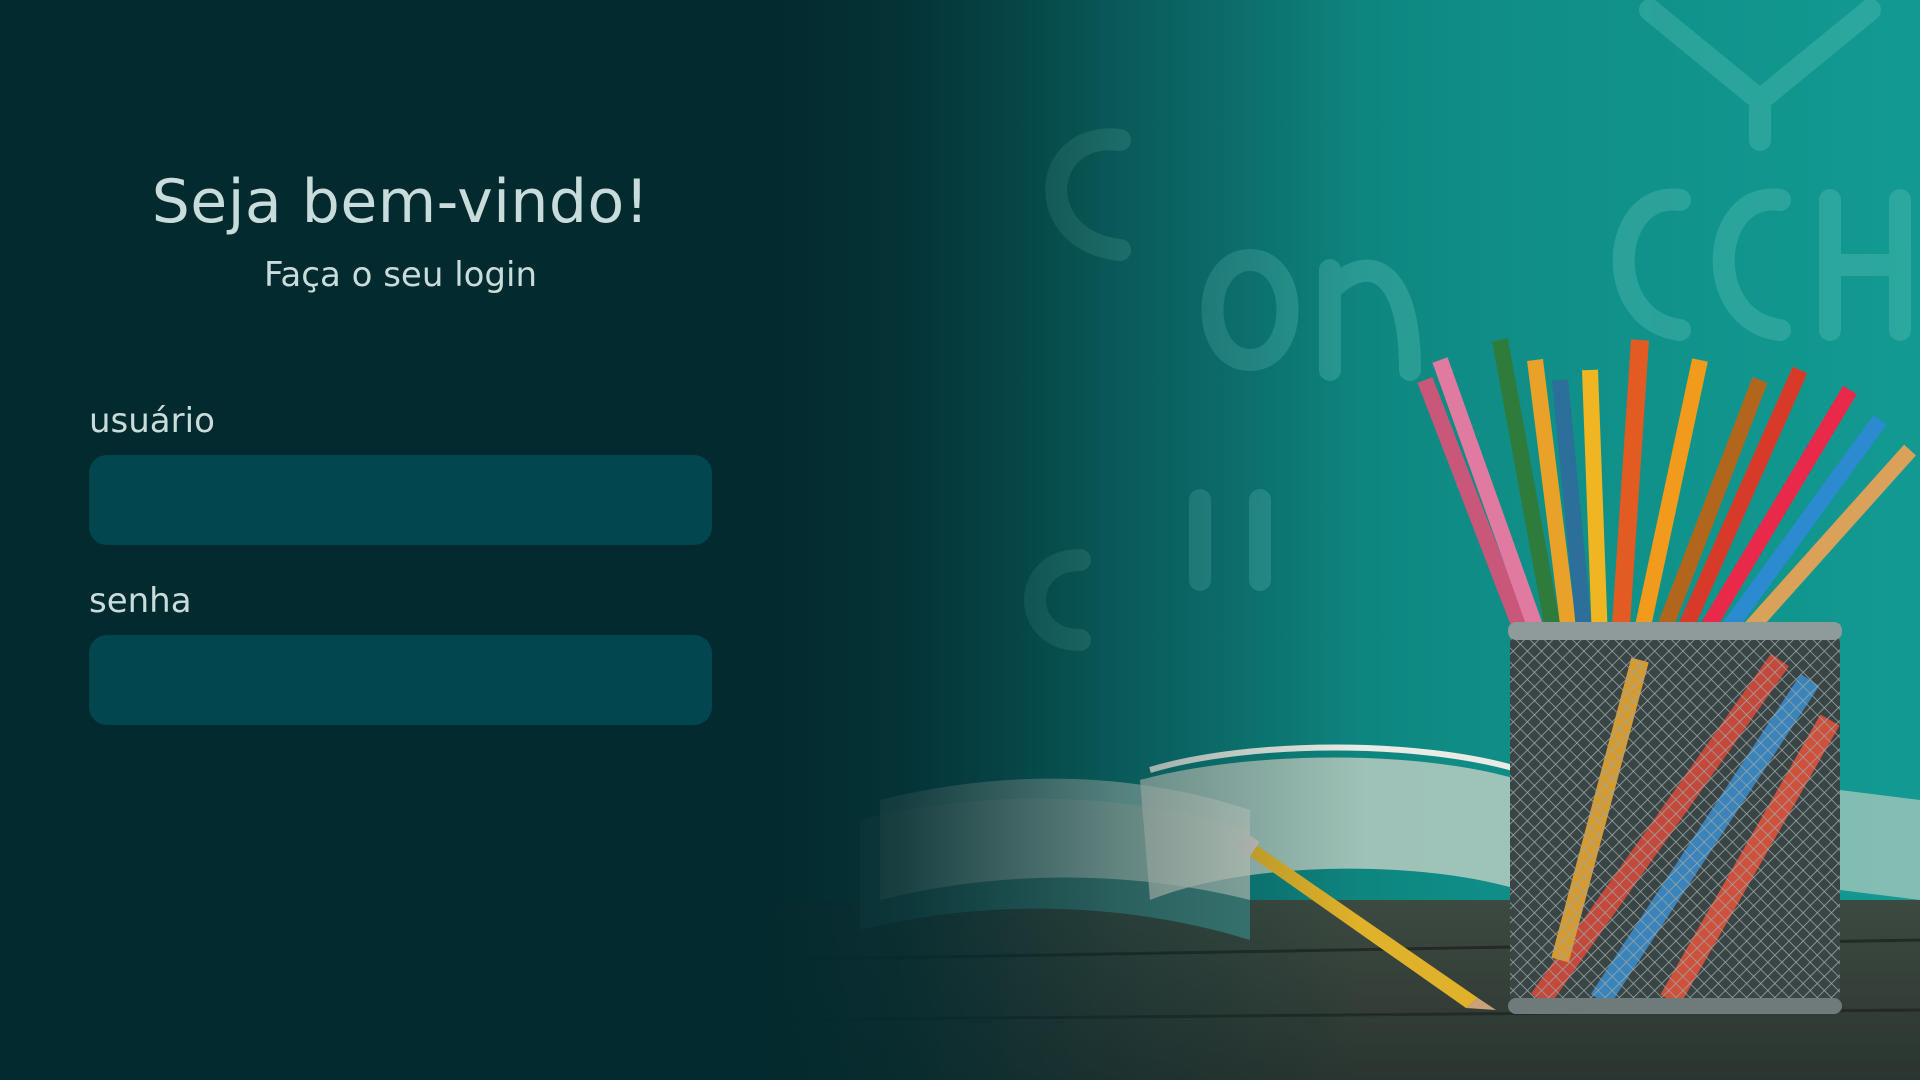 The height and width of the screenshot is (1080, 1920). Describe the element at coordinates (400, 202) in the screenshot. I see `welcome-title: Seja bem-vindo!` at that location.